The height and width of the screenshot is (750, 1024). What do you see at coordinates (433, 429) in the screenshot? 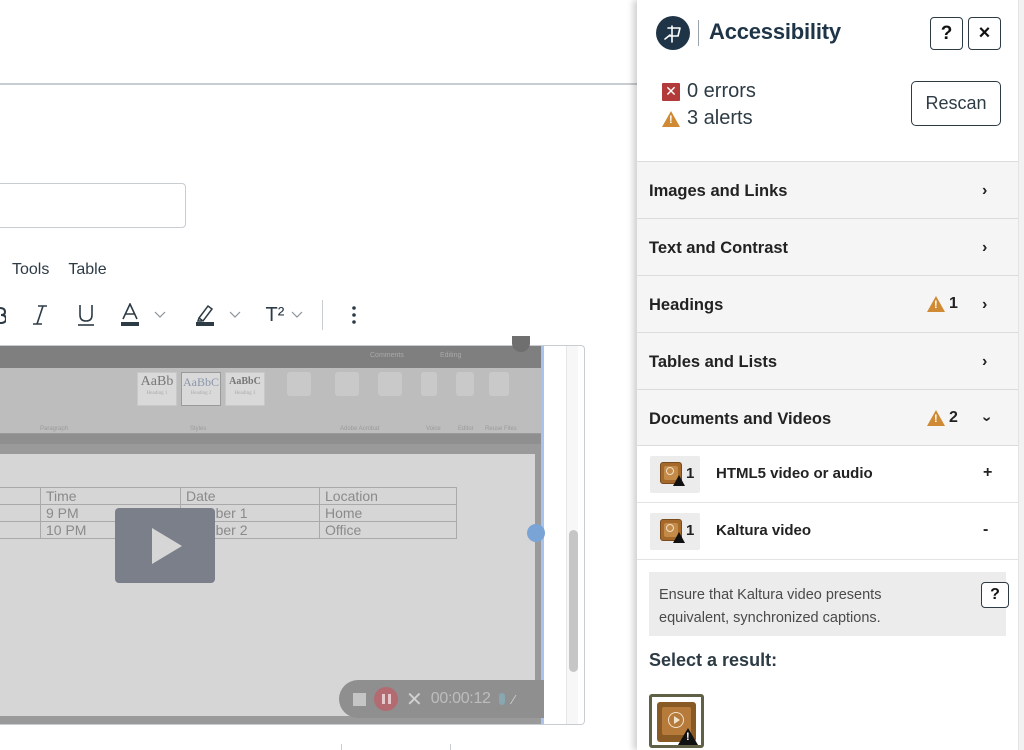
I see `ribbon-group-voice: Voice` at bounding box center [433, 429].